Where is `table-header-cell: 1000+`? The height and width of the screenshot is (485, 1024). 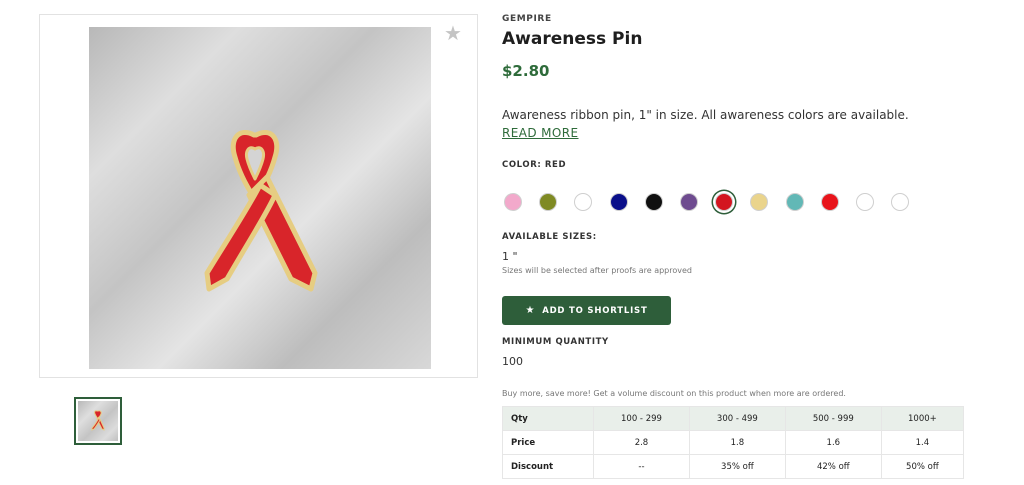 table-header-cell: 1000+ is located at coordinates (922, 418).